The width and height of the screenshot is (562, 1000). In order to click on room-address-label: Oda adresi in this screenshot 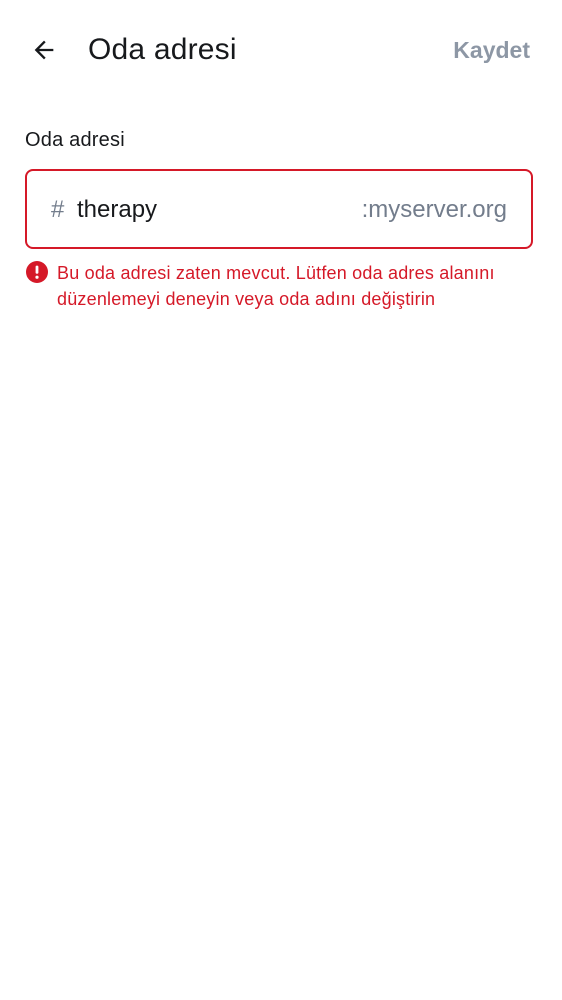, I will do `click(75, 140)`.